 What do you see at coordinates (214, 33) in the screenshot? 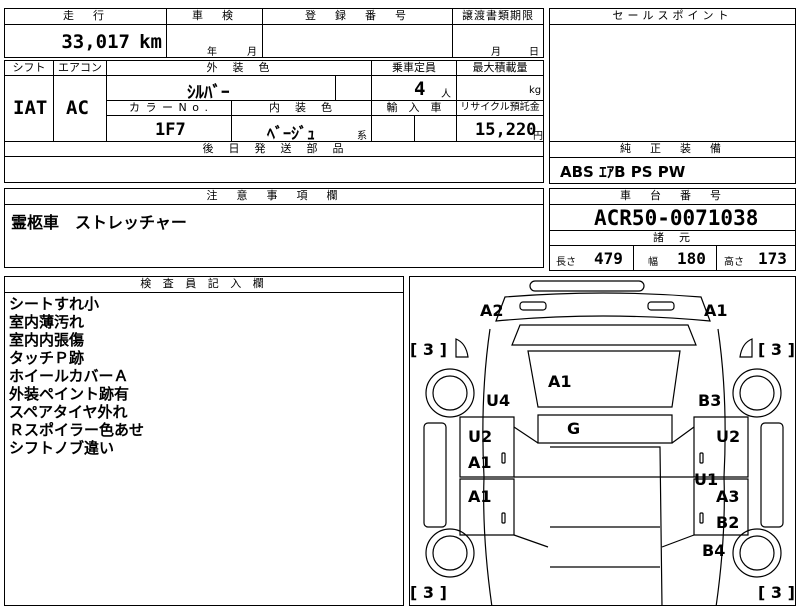
I see `inspection-box: 車 検 年 月` at bounding box center [214, 33].